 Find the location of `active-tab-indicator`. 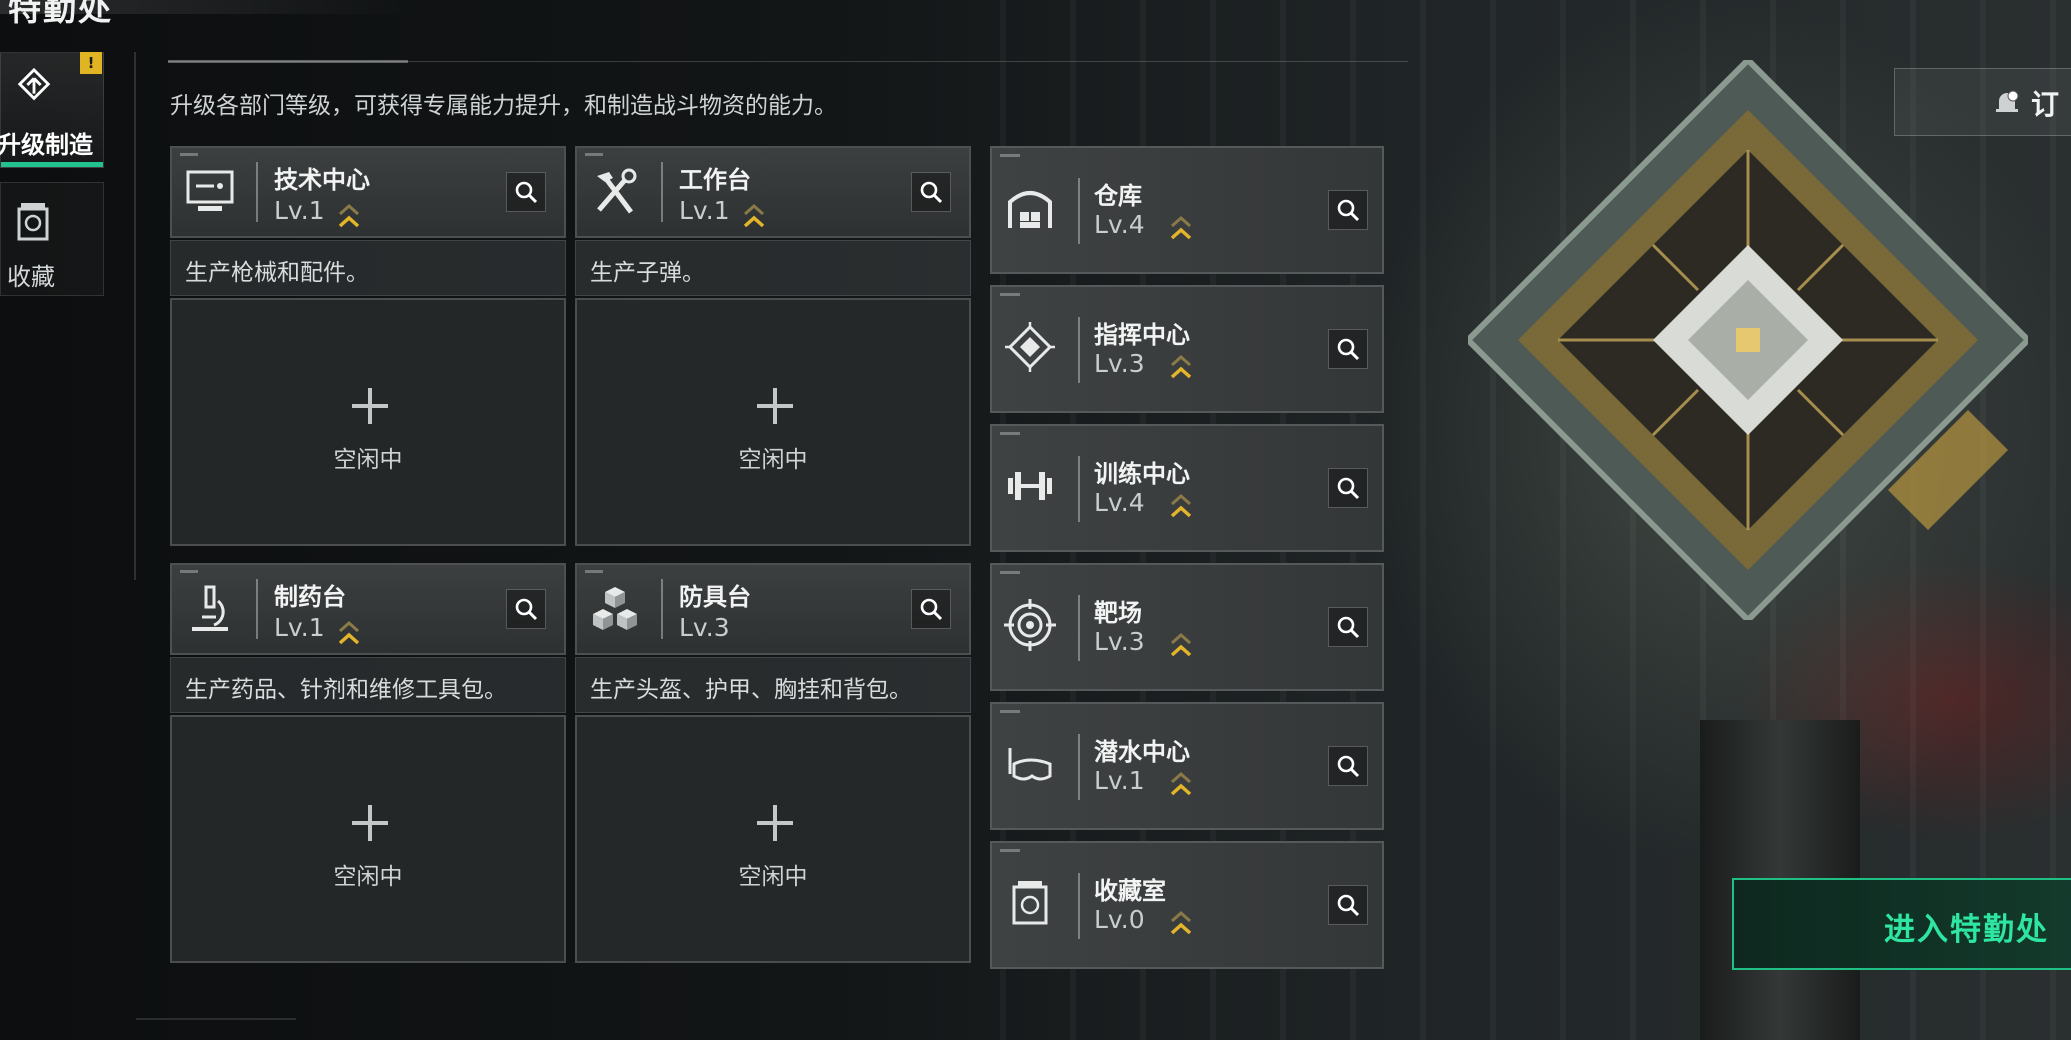

active-tab-indicator is located at coordinates (52, 164).